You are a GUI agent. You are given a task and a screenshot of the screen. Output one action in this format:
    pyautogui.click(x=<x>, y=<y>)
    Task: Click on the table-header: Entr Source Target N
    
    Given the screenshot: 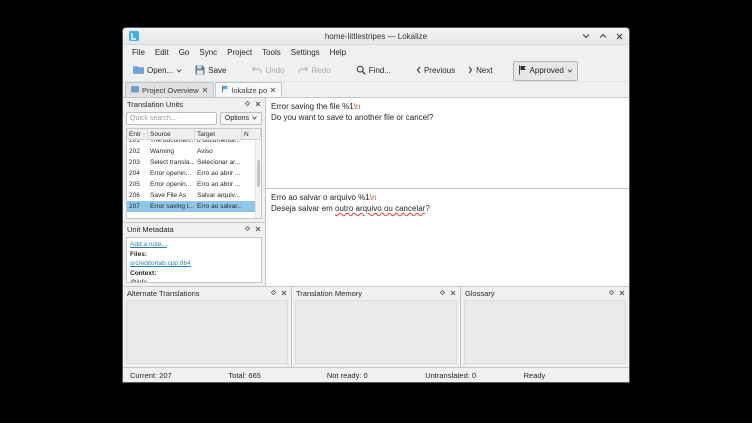 What is the action you would take?
    pyautogui.click(x=194, y=134)
    